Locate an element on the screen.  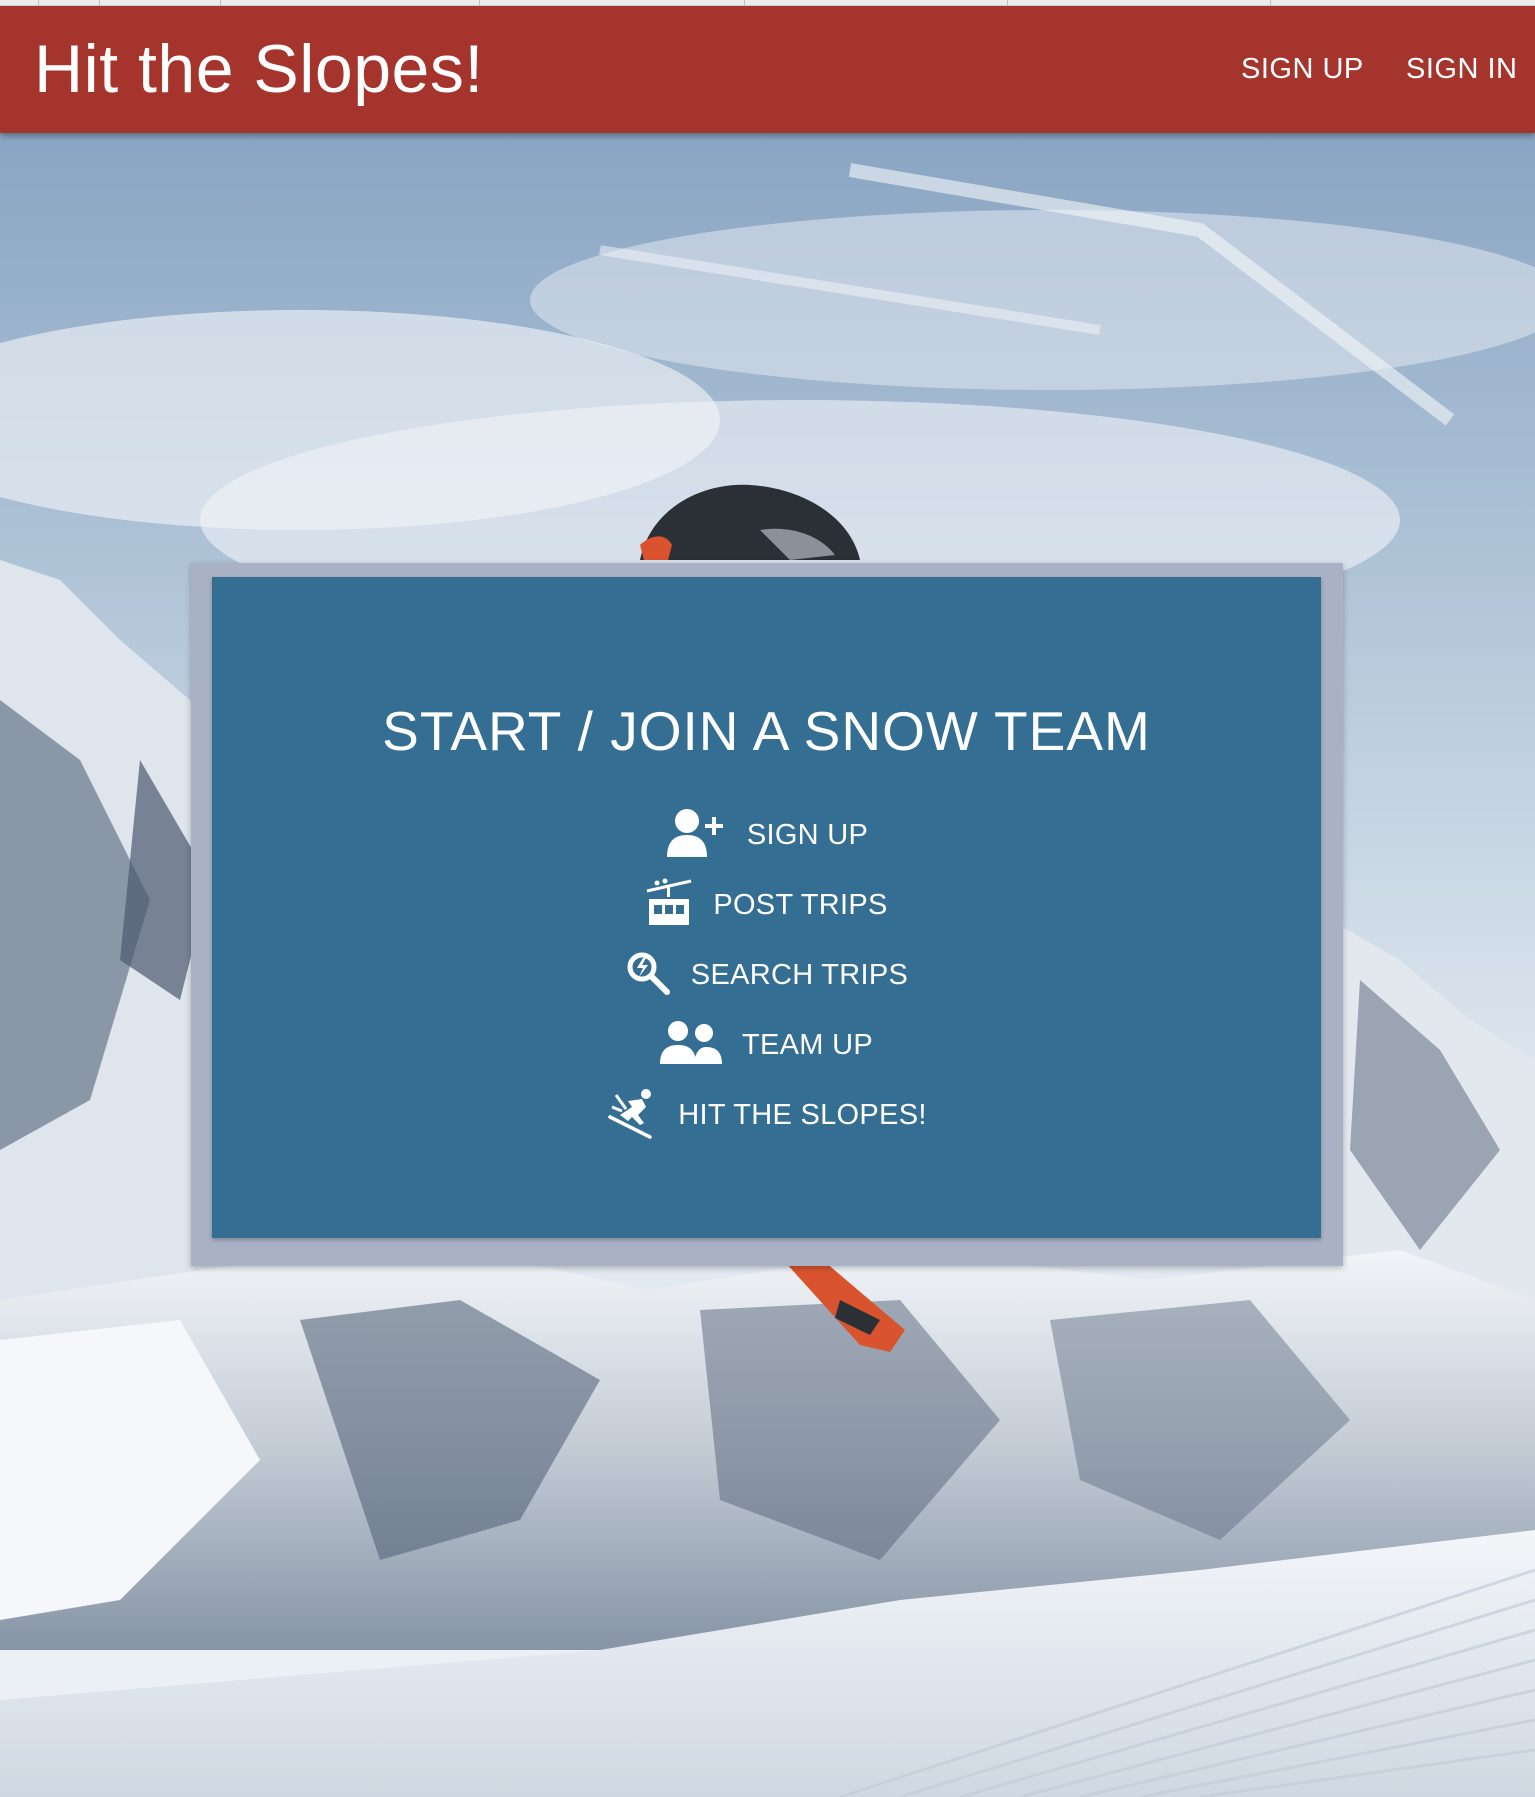
feature-sign-up: SIGN UP is located at coordinates (766, 835).